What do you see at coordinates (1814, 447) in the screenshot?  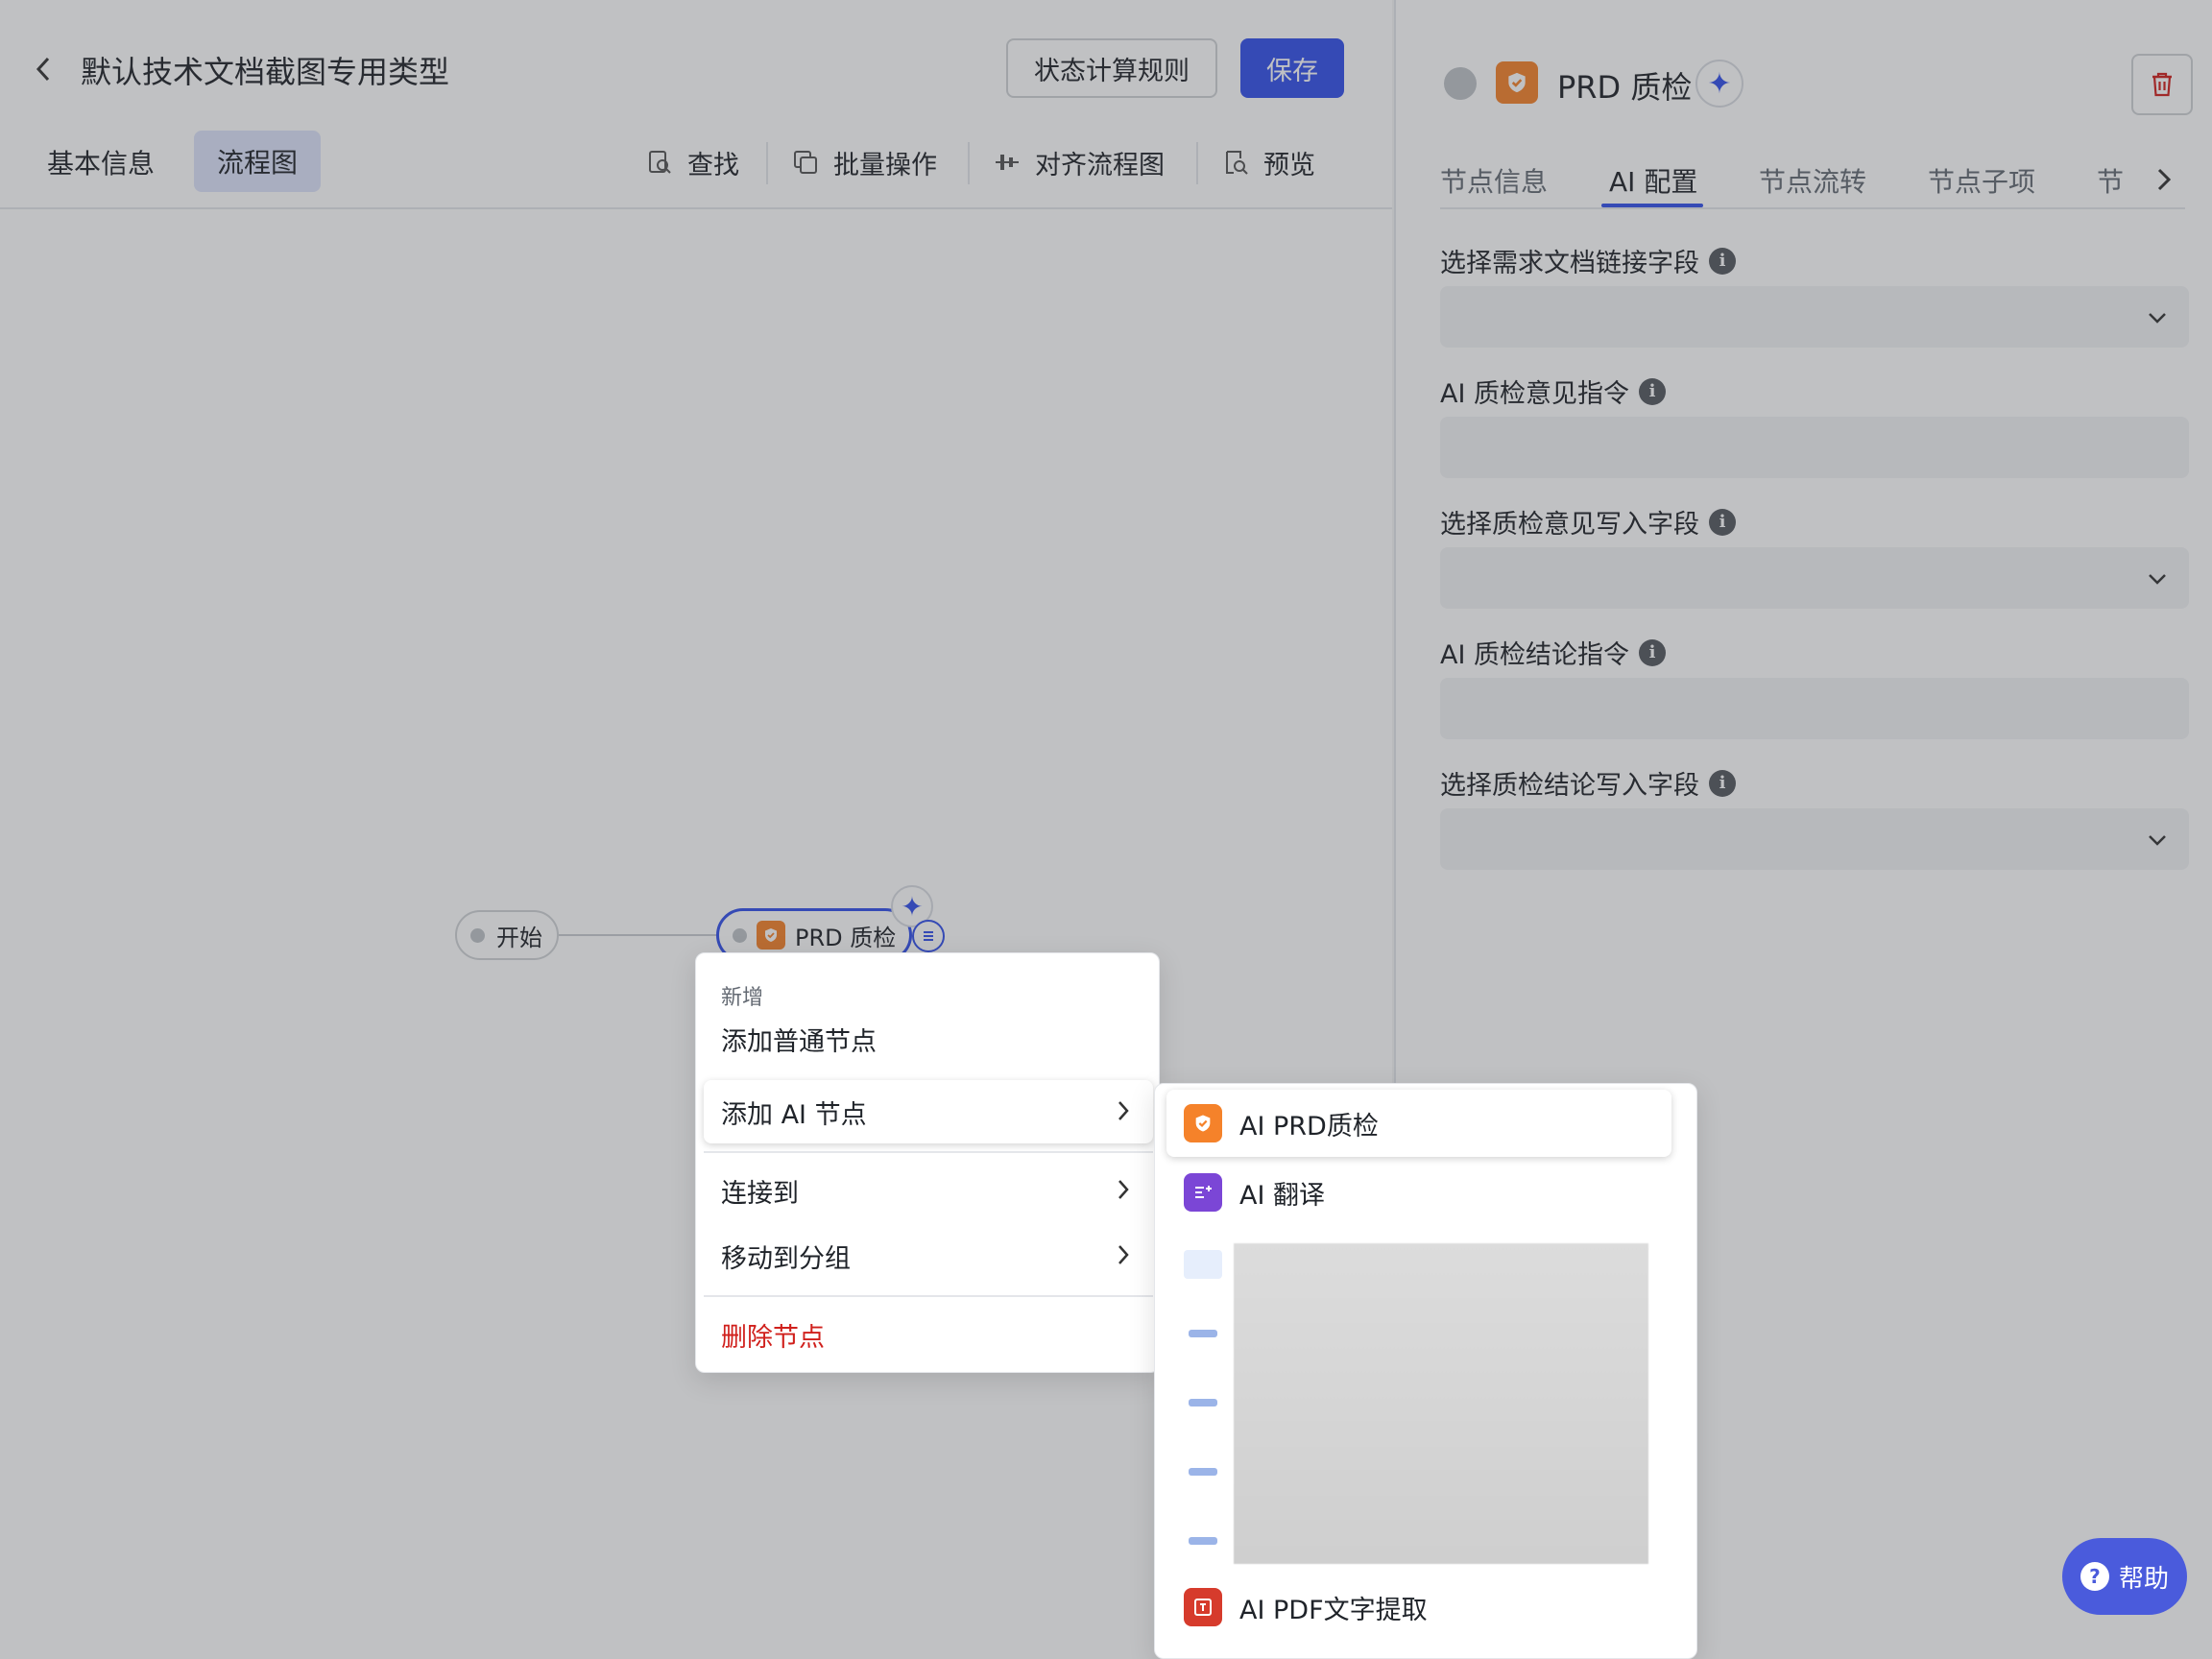 I see `qa-opinion-prompt-input` at bounding box center [1814, 447].